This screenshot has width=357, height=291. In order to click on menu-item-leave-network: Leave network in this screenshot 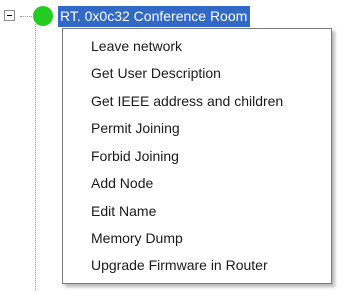, I will do `click(136, 46)`.